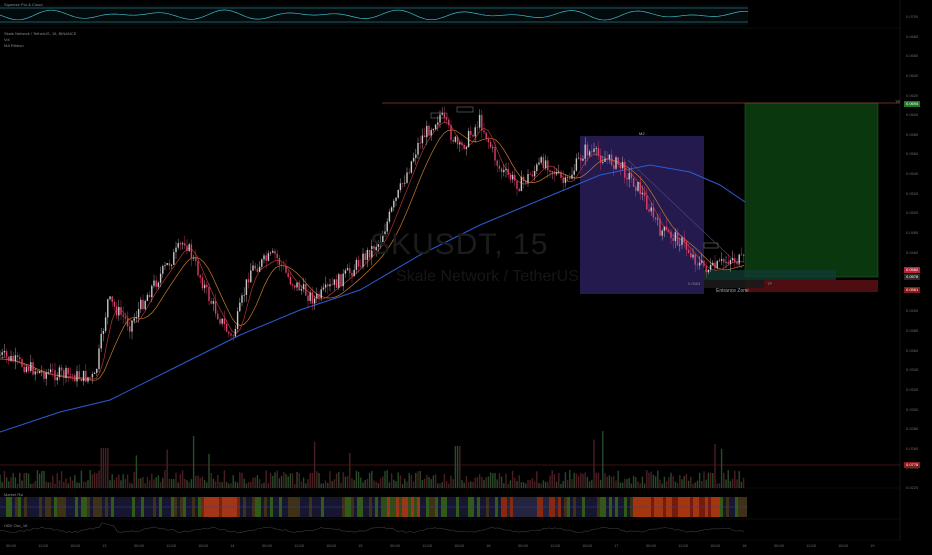 This screenshot has height=555, width=932. What do you see at coordinates (912, 56) in the screenshot?
I see `price-axis-label: 0.0660` at bounding box center [912, 56].